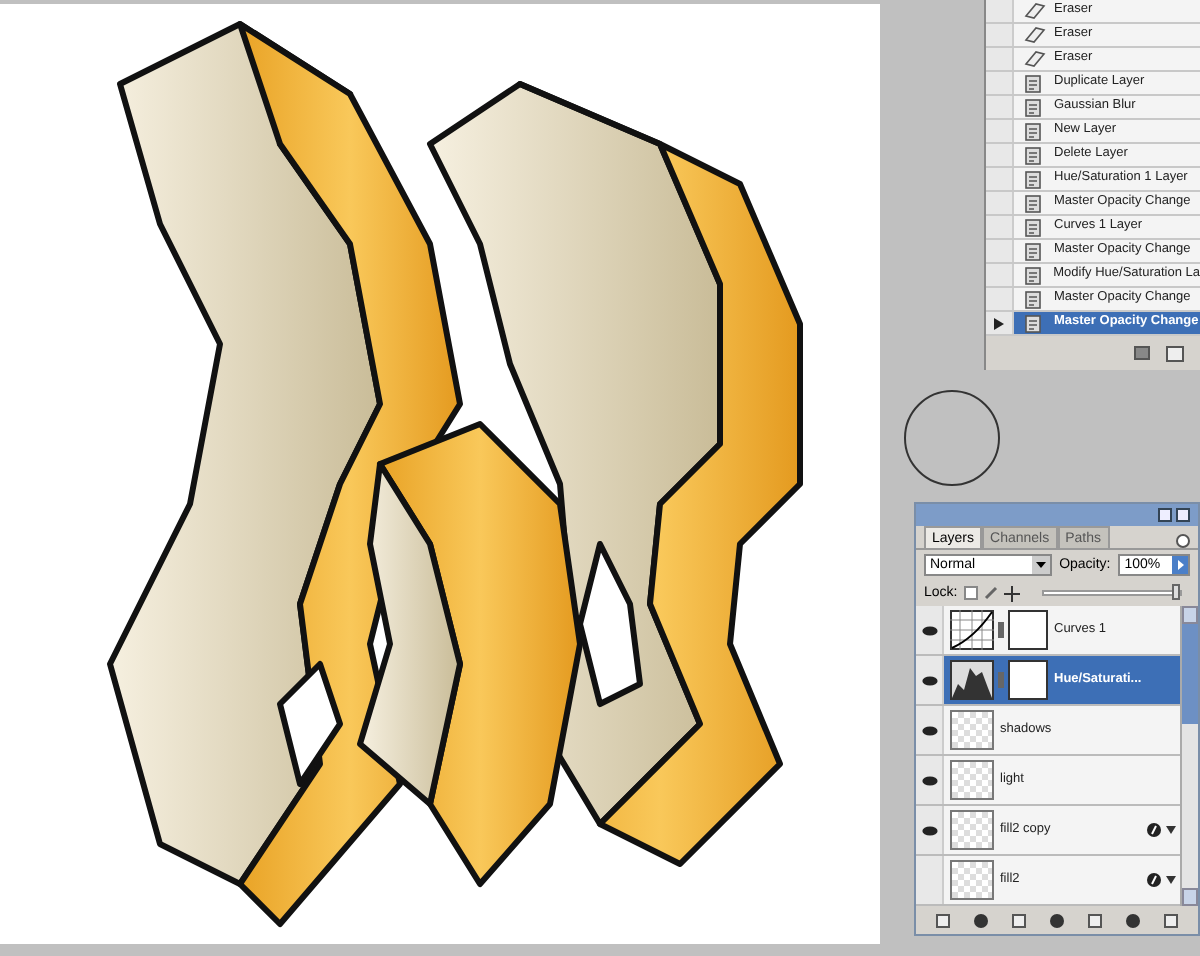 Image resolution: width=1200 pixels, height=956 pixels. Describe the element at coordinates (970, 593) in the screenshot. I see `lock-transparency-icon` at that location.